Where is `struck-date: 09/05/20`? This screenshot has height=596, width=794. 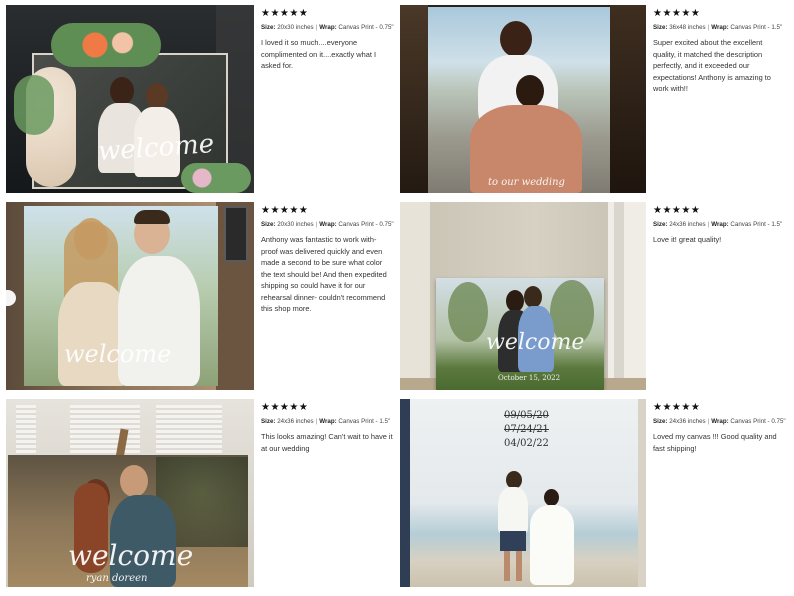 struck-date: 09/05/20 is located at coordinates (526, 415).